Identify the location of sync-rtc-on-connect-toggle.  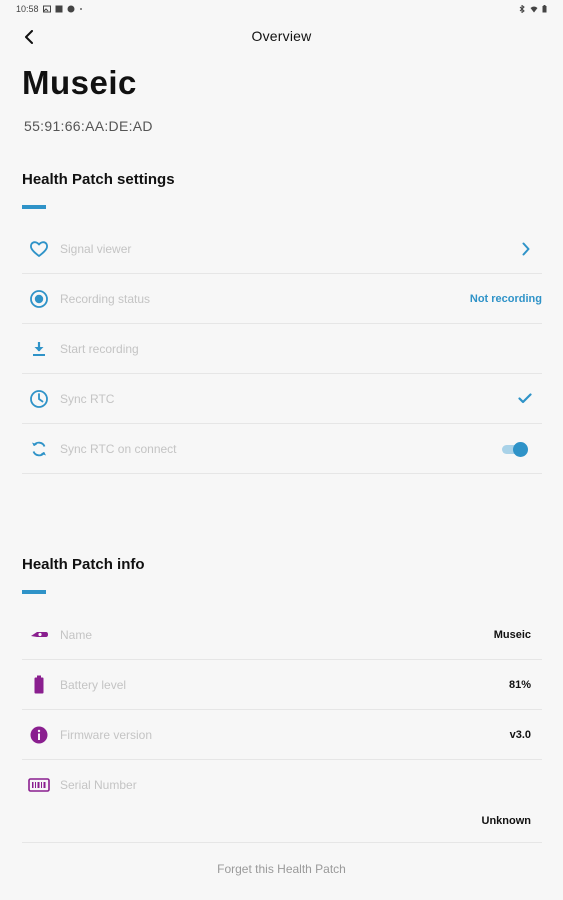
(515, 449).